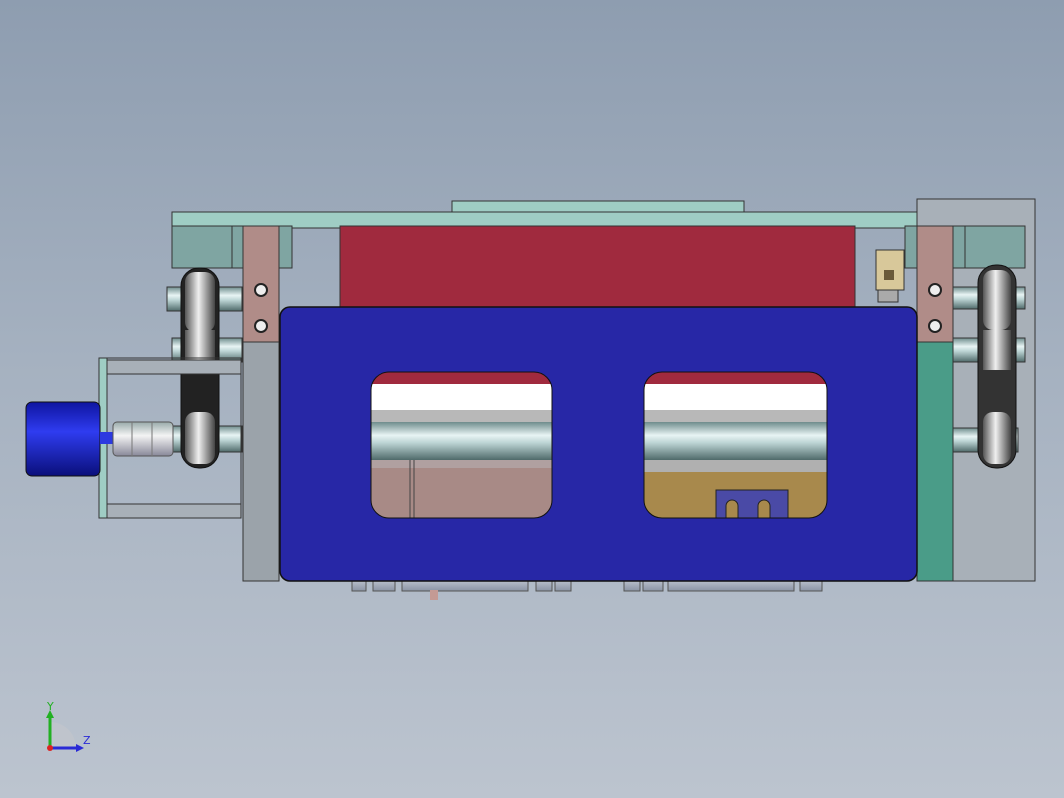 Image resolution: width=1064 pixels, height=798 pixels. I want to click on left-drive-assembly, so click(170, 393).